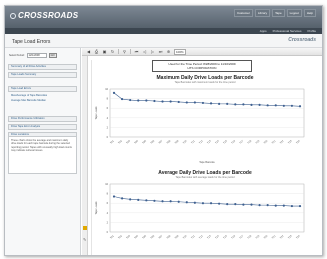 The height and width of the screenshot is (259, 327). What do you see at coordinates (104, 51) in the screenshot?
I see `save-icon: ▣` at bounding box center [104, 51].